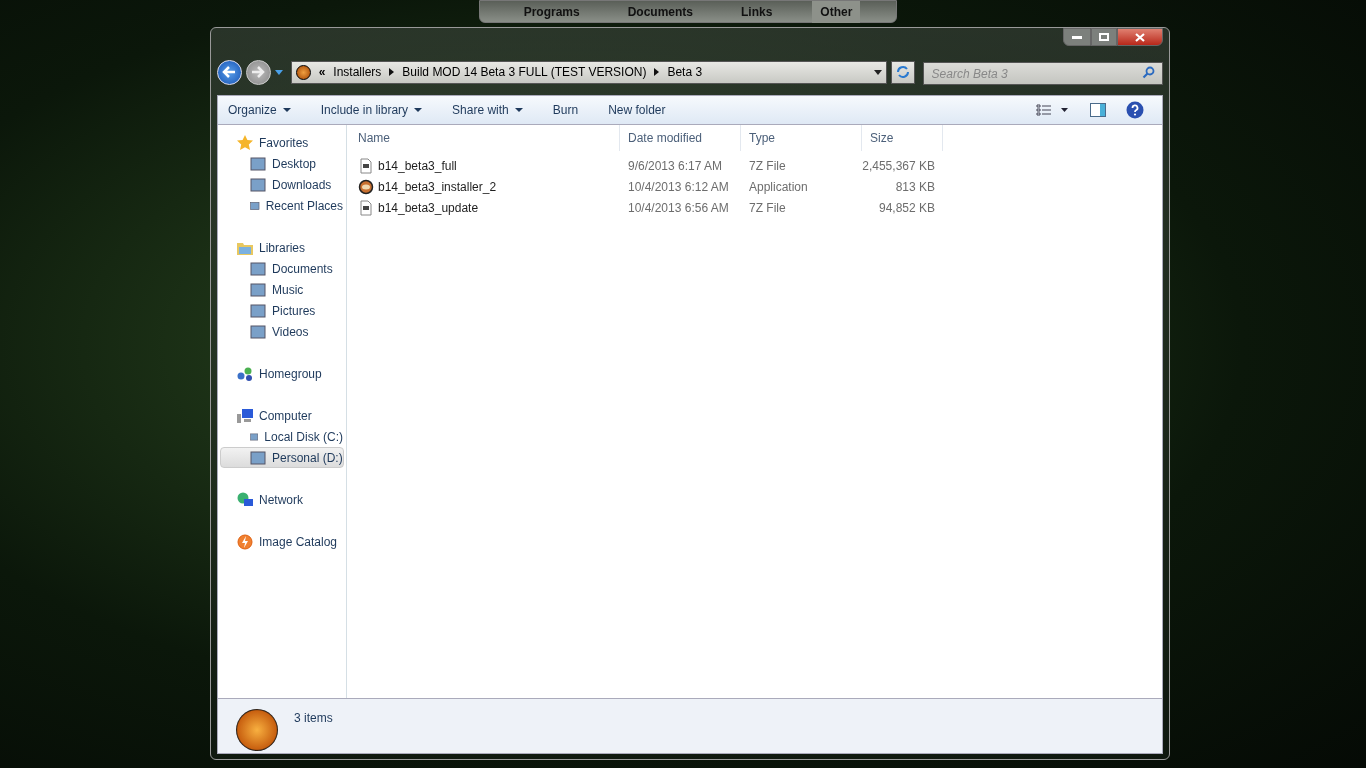  What do you see at coordinates (282, 184) in the screenshot?
I see `sidebar-item: Downloads` at bounding box center [282, 184].